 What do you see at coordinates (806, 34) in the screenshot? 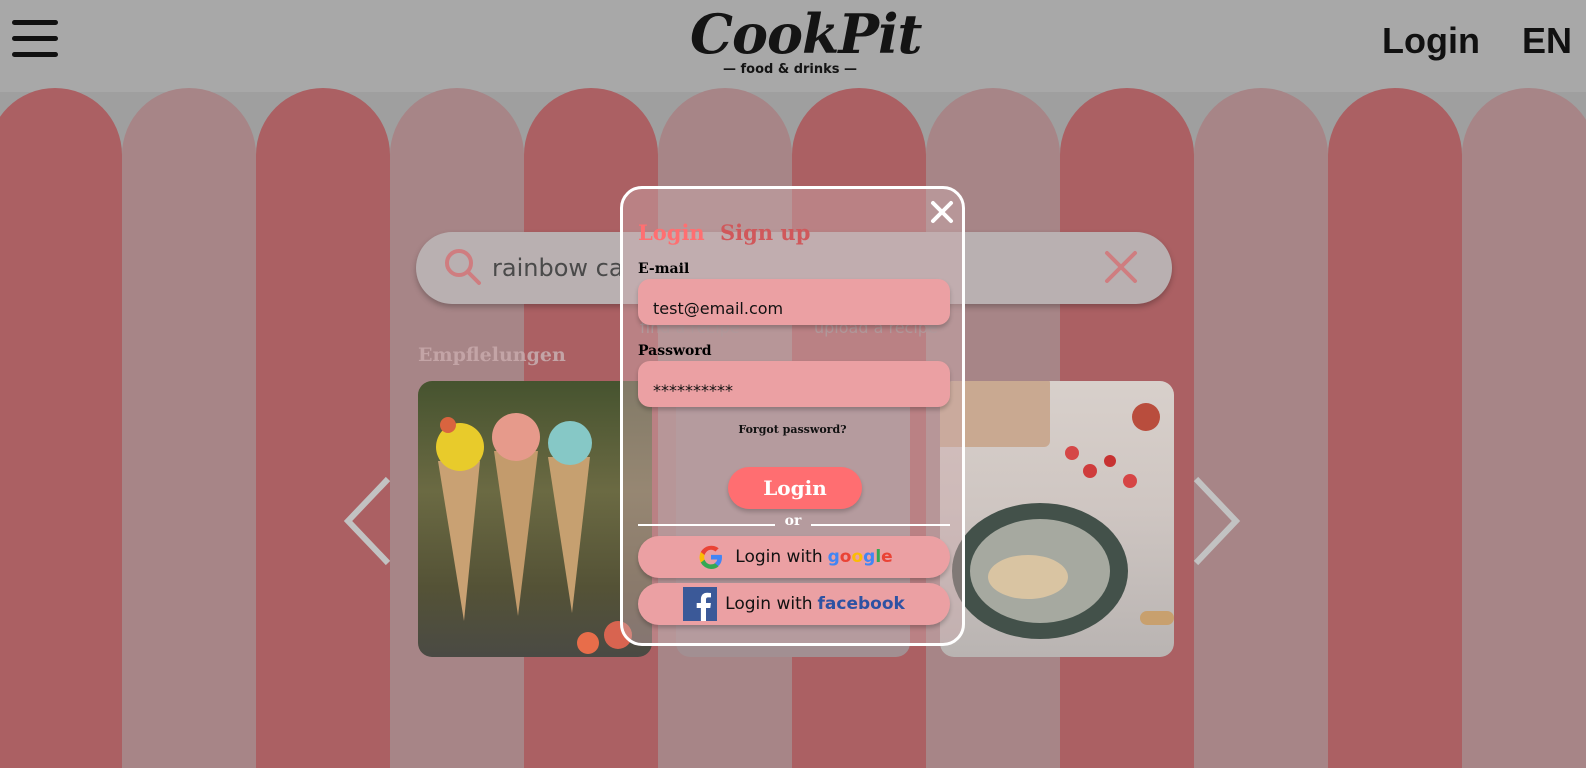
I see `logo-title: CookPit` at bounding box center [806, 34].